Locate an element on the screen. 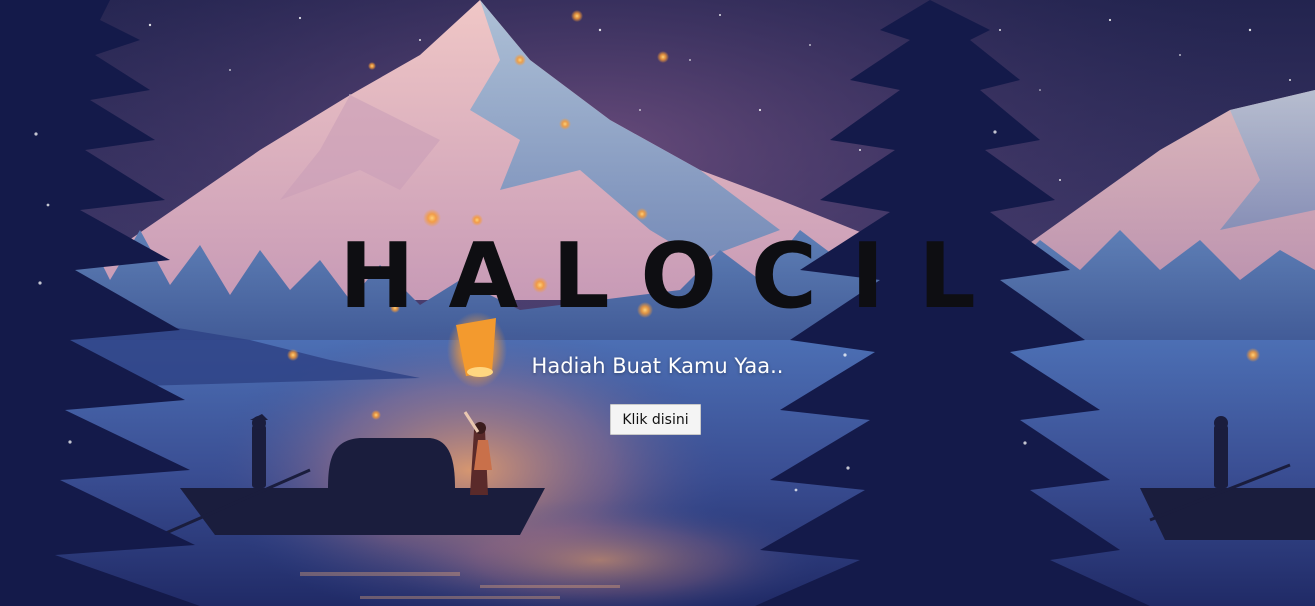 The image size is (1315, 606). click-here-button: Klik disini is located at coordinates (655, 419).